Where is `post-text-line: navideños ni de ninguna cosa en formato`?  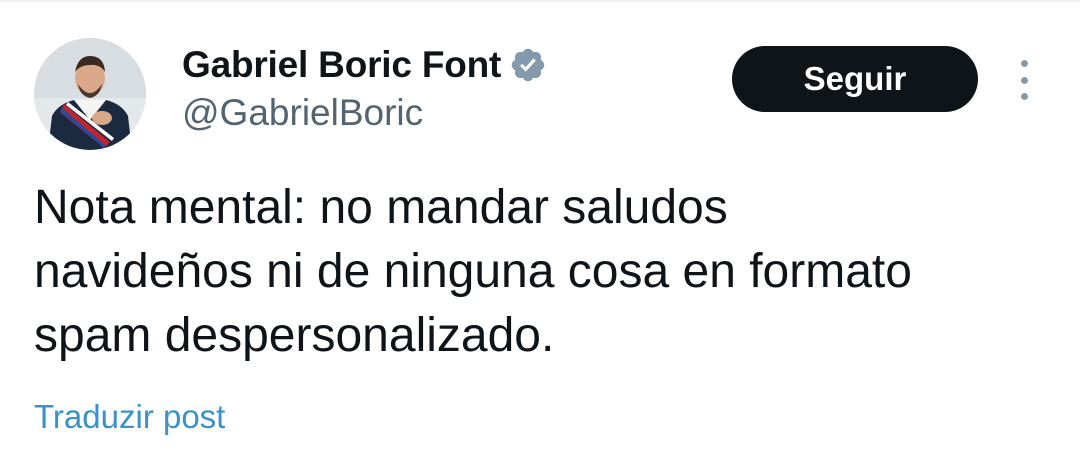 post-text-line: navideños ni de ninguna cosa en formato is located at coordinates (473, 271).